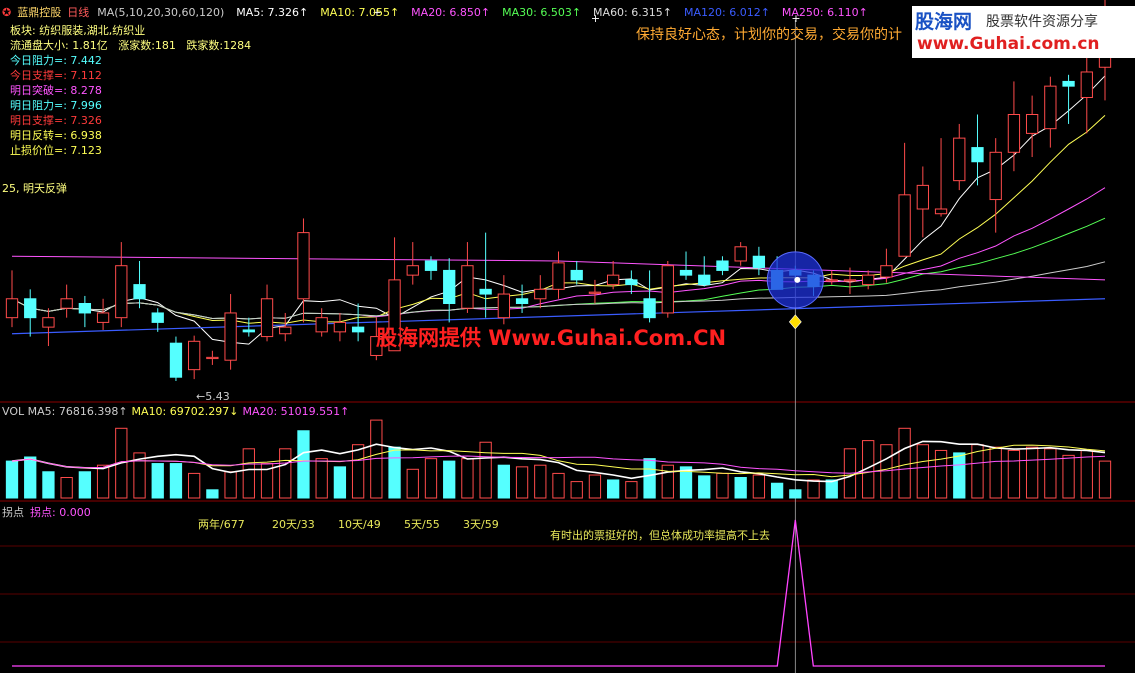 This screenshot has width=1135, height=673. What do you see at coordinates (60, 512) in the screenshot?
I see `indicator-value: 拐点: 0.000` at bounding box center [60, 512].